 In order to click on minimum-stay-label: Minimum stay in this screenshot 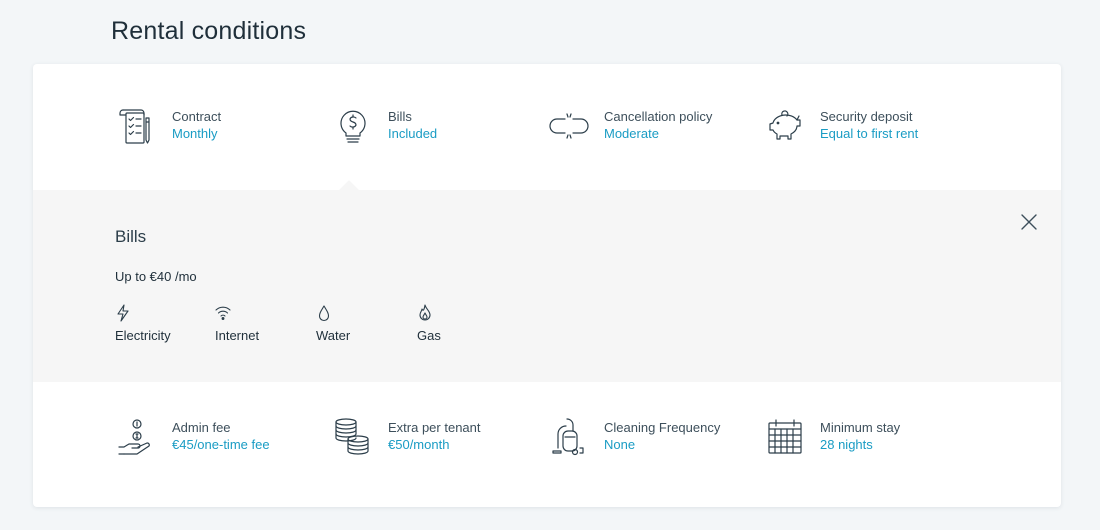, I will do `click(860, 427)`.